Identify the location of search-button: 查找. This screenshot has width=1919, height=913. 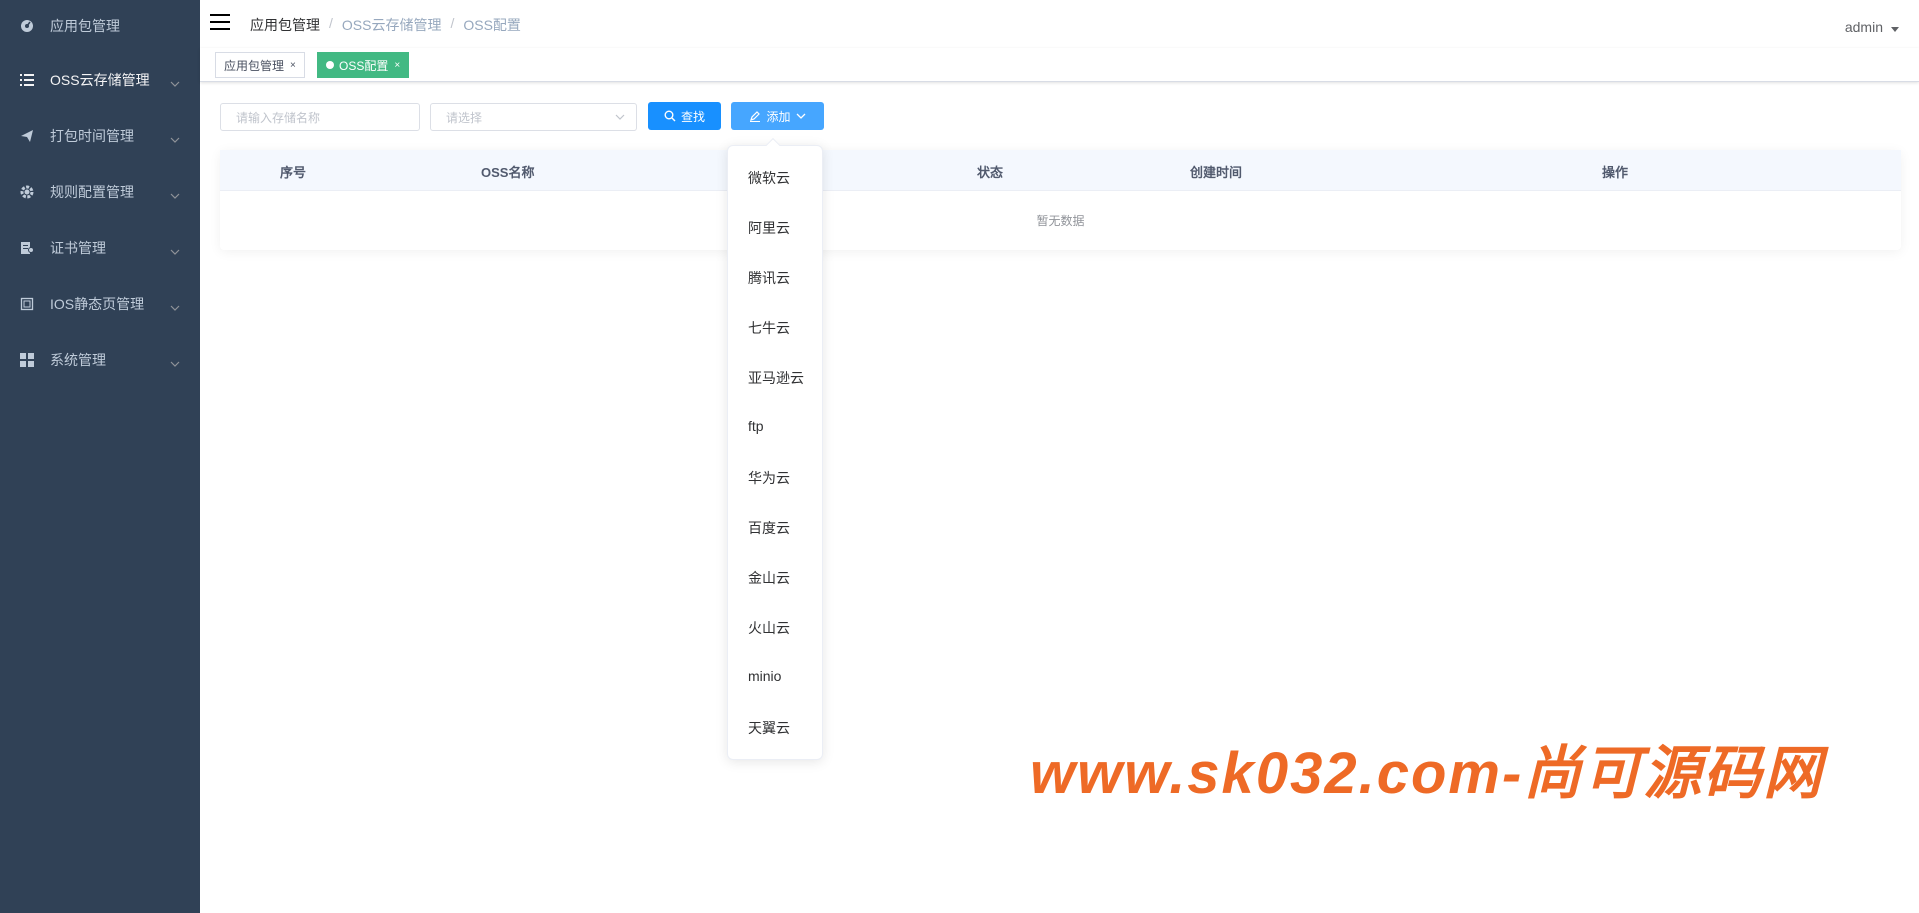
(684, 116).